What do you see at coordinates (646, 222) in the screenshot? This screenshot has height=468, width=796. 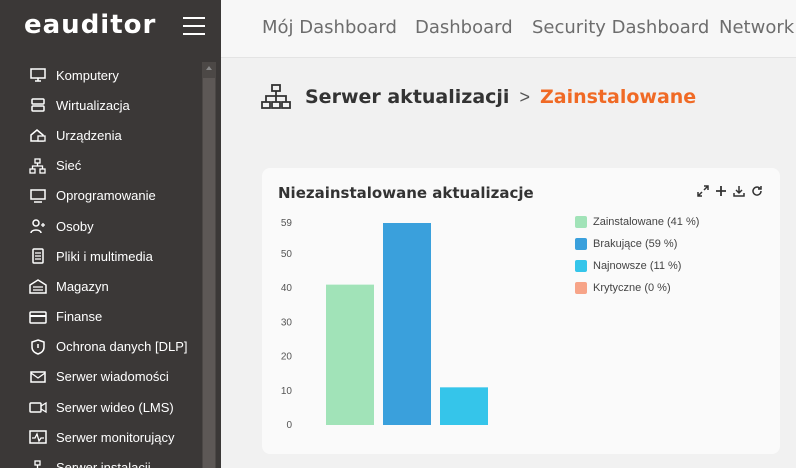 I see `legend-label: Zainstalowane (41 %)` at bounding box center [646, 222].